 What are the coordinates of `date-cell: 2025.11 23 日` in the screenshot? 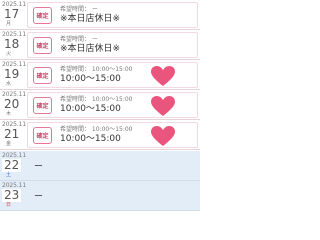 It's located at (13, 196).